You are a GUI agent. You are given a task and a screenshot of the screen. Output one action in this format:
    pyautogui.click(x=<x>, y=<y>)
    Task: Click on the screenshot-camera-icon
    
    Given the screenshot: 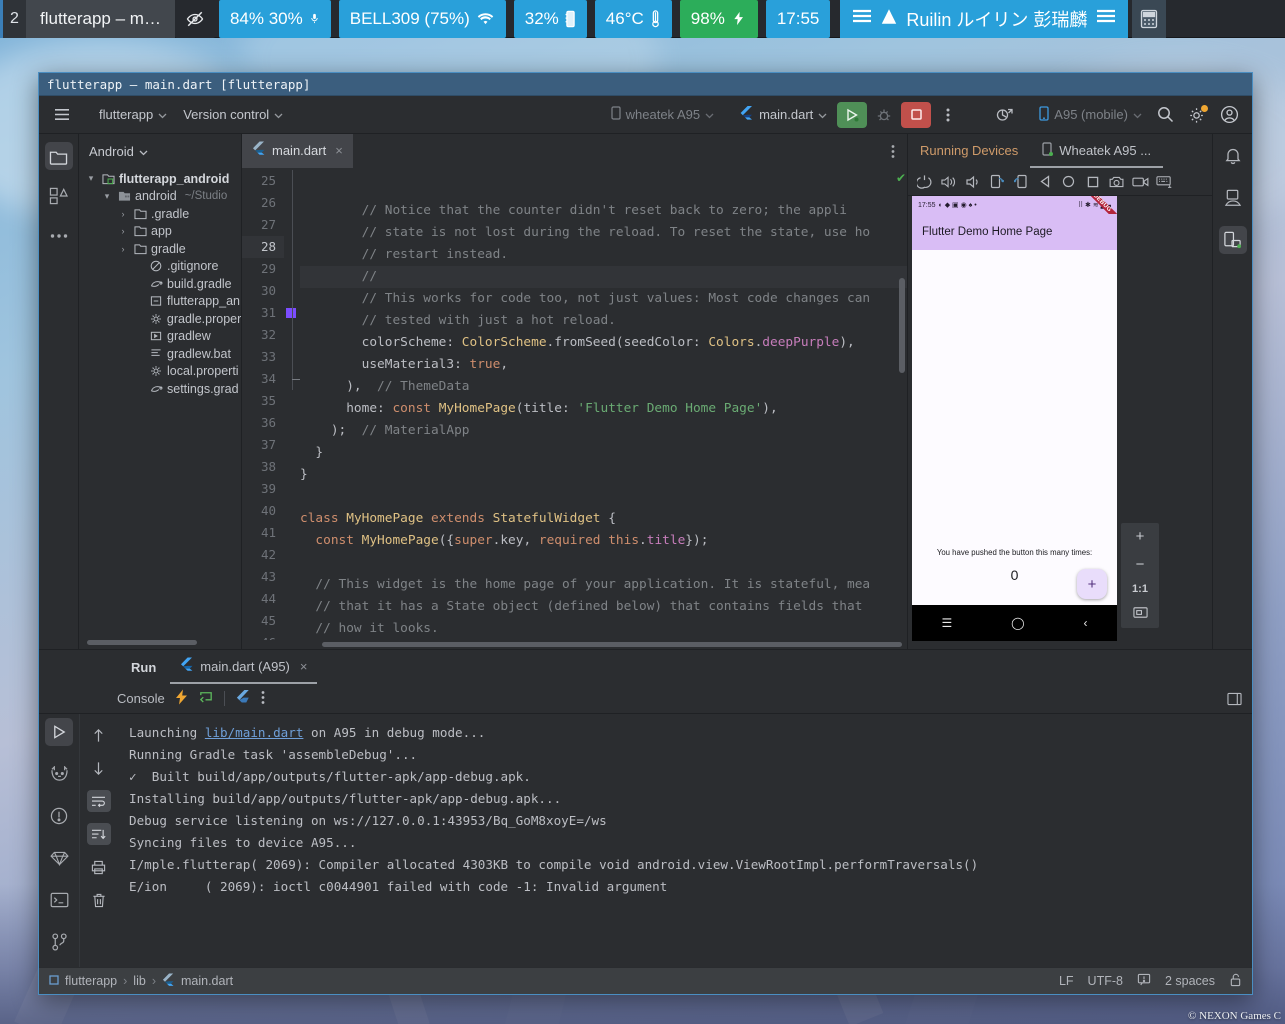 What is the action you would take?
    pyautogui.click(x=1116, y=181)
    